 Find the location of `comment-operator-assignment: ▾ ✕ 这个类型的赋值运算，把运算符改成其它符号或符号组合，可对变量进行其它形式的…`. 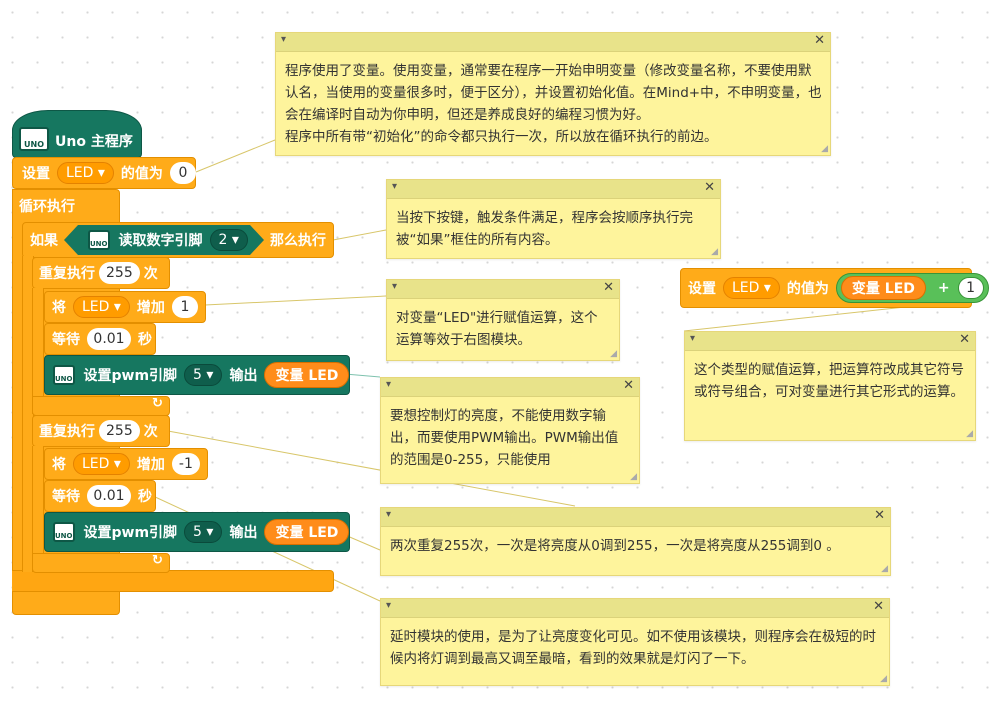

comment-operator-assignment: ▾ ✕ 这个类型的赋值运算，把运算符改成其它符号或符号组合，可对变量进行其它形式的… is located at coordinates (830, 386).